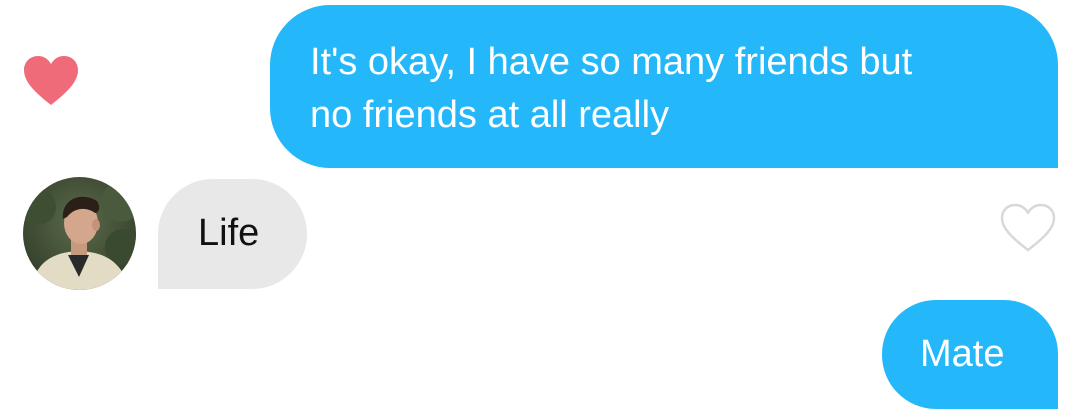 This screenshot has width=1080, height=411. I want to click on incoming-message-bubble: Life, so click(232, 234).